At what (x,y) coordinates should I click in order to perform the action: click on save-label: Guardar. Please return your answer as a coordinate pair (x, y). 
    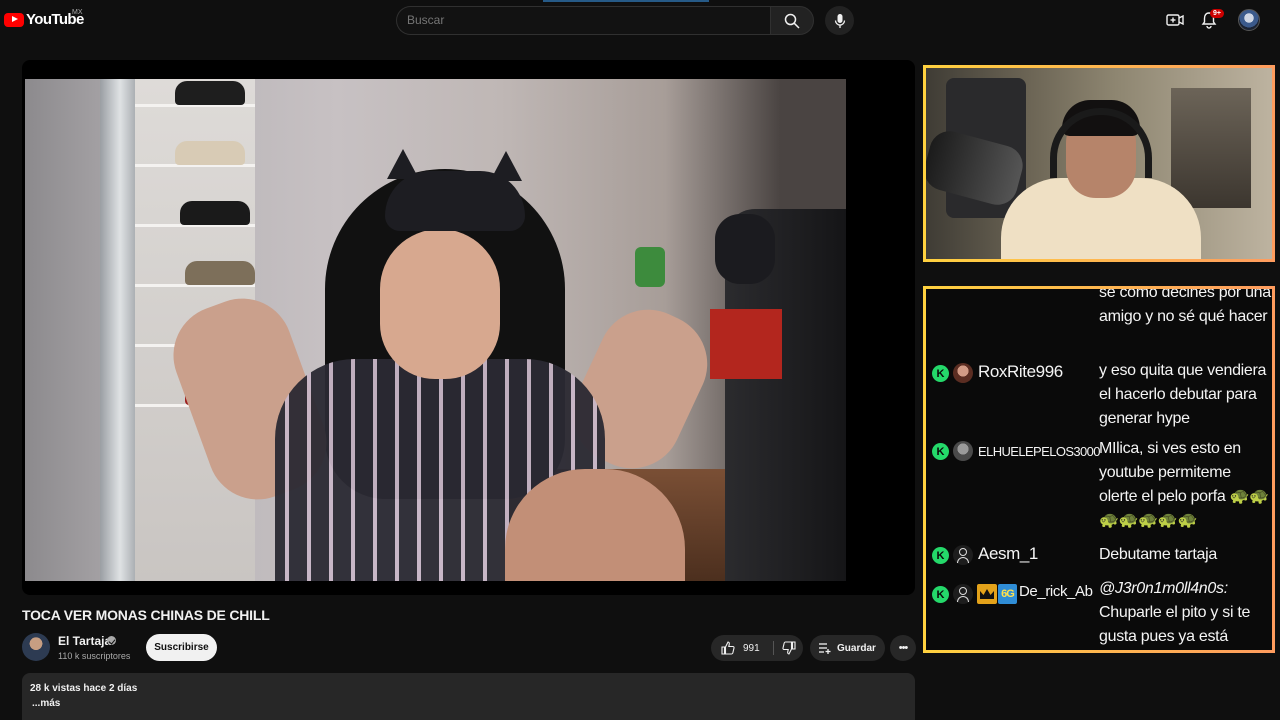
    Looking at the image, I should click on (856, 648).